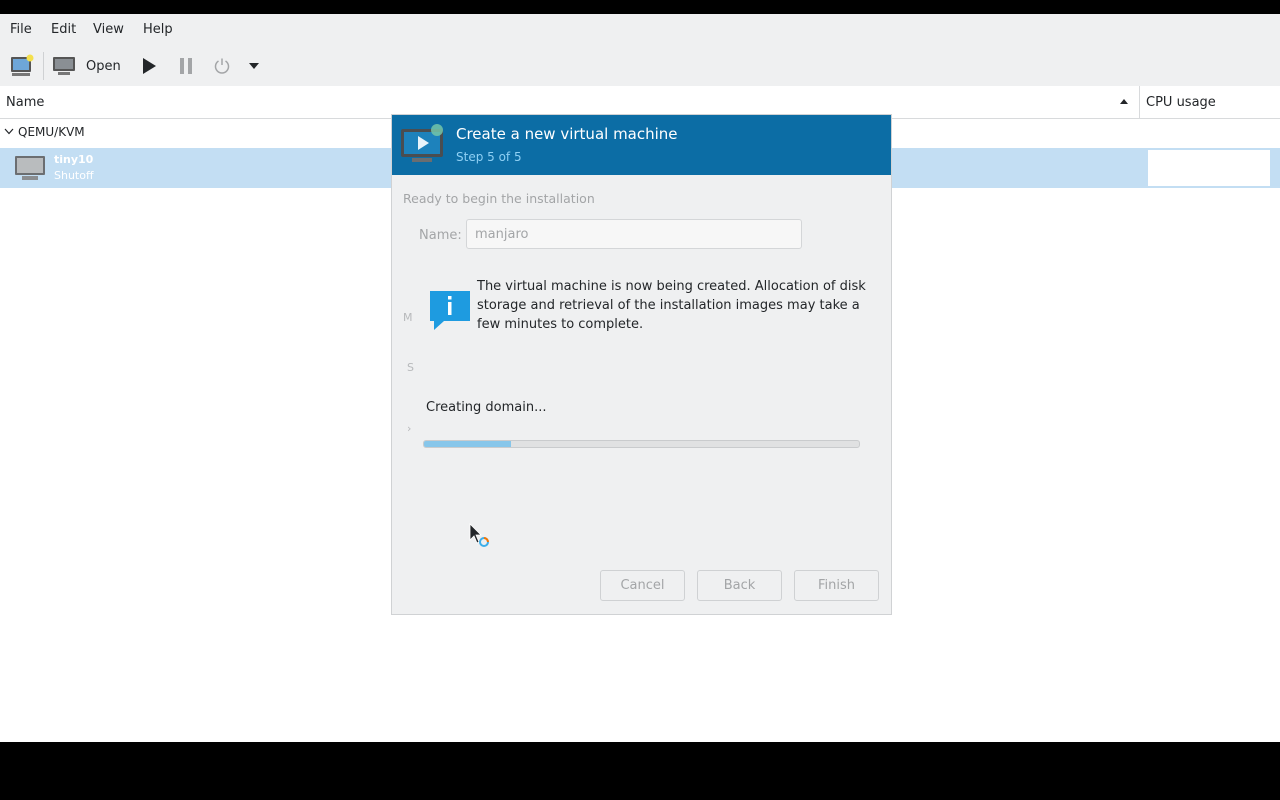 This screenshot has width=1280, height=800. Describe the element at coordinates (450, 310) in the screenshot. I see `info-icon` at that location.